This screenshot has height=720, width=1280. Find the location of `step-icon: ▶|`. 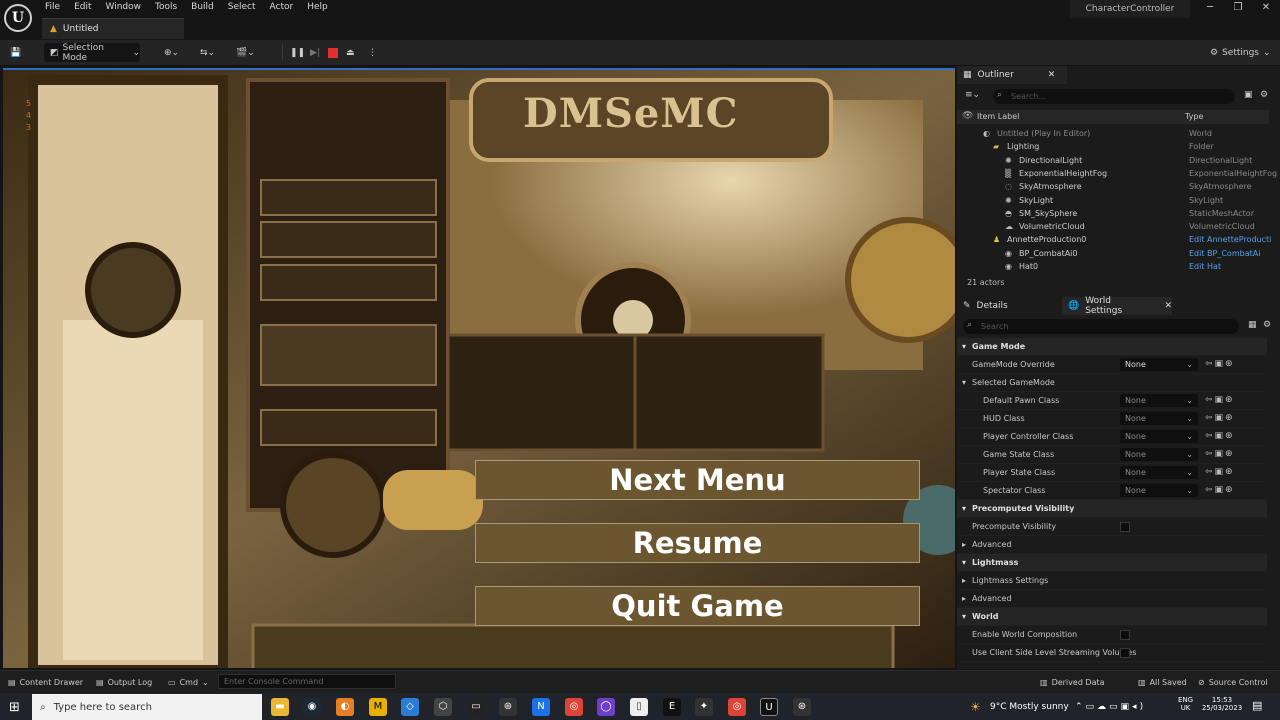

step-icon: ▶| is located at coordinates (315, 53).